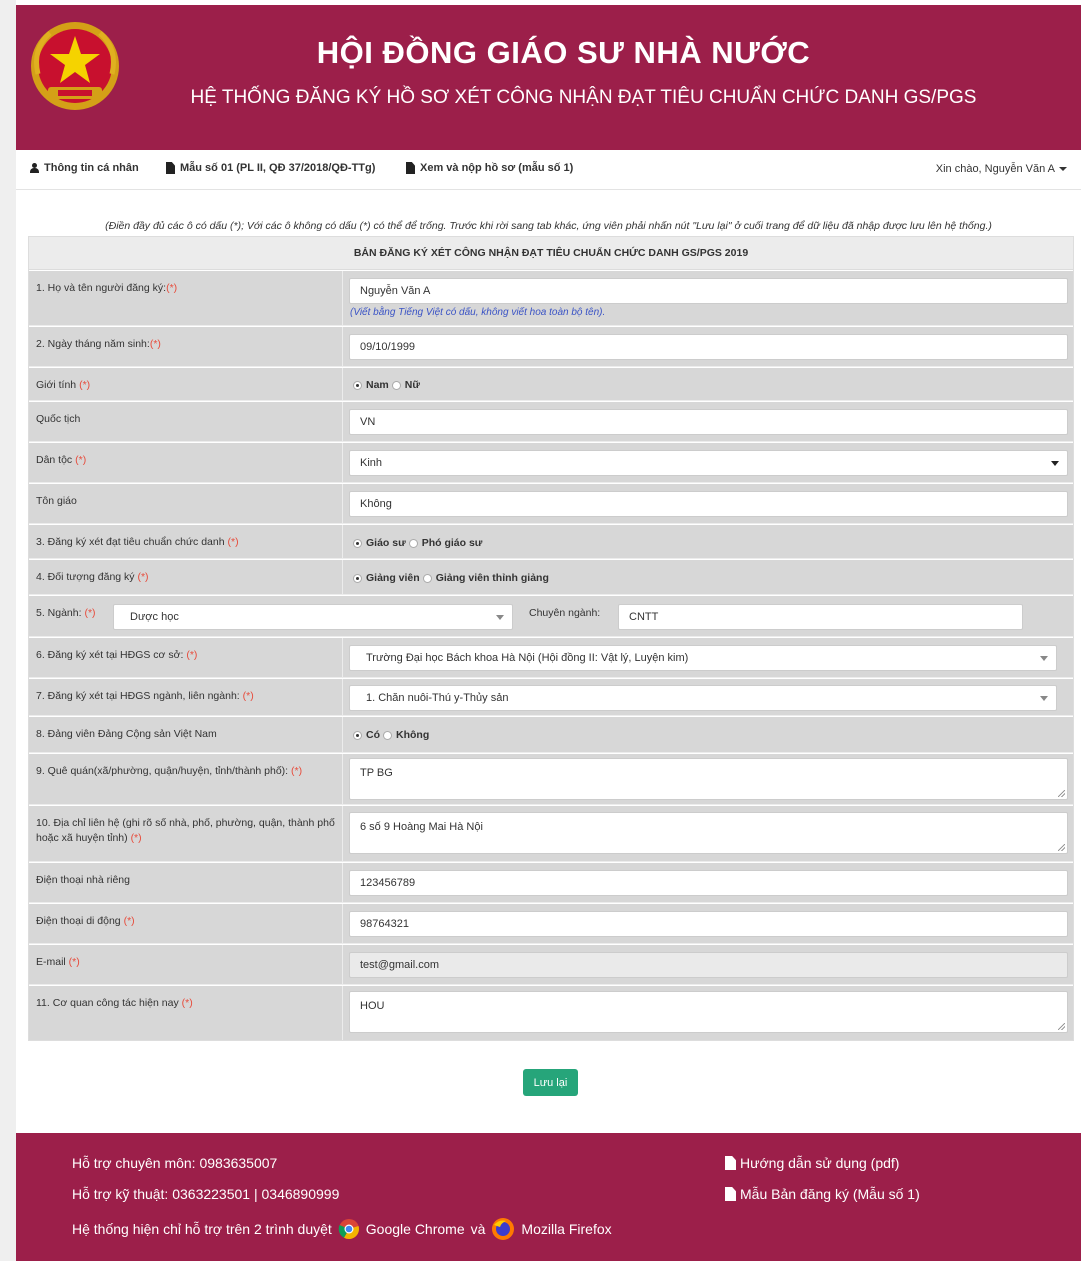  What do you see at coordinates (820, 617) in the screenshot?
I see `specialization-input: CNTT` at bounding box center [820, 617].